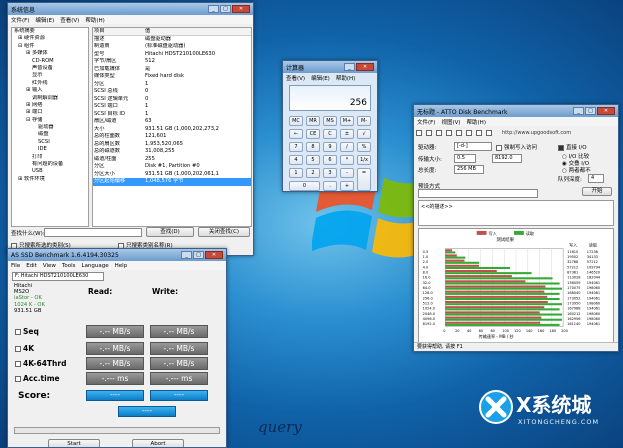 This screenshot has width=623, height=448. What do you see at coordinates (172, 167) in the screenshot?
I see `grid-row: 分区 Disk #1, Partition #0` at bounding box center [172, 167].